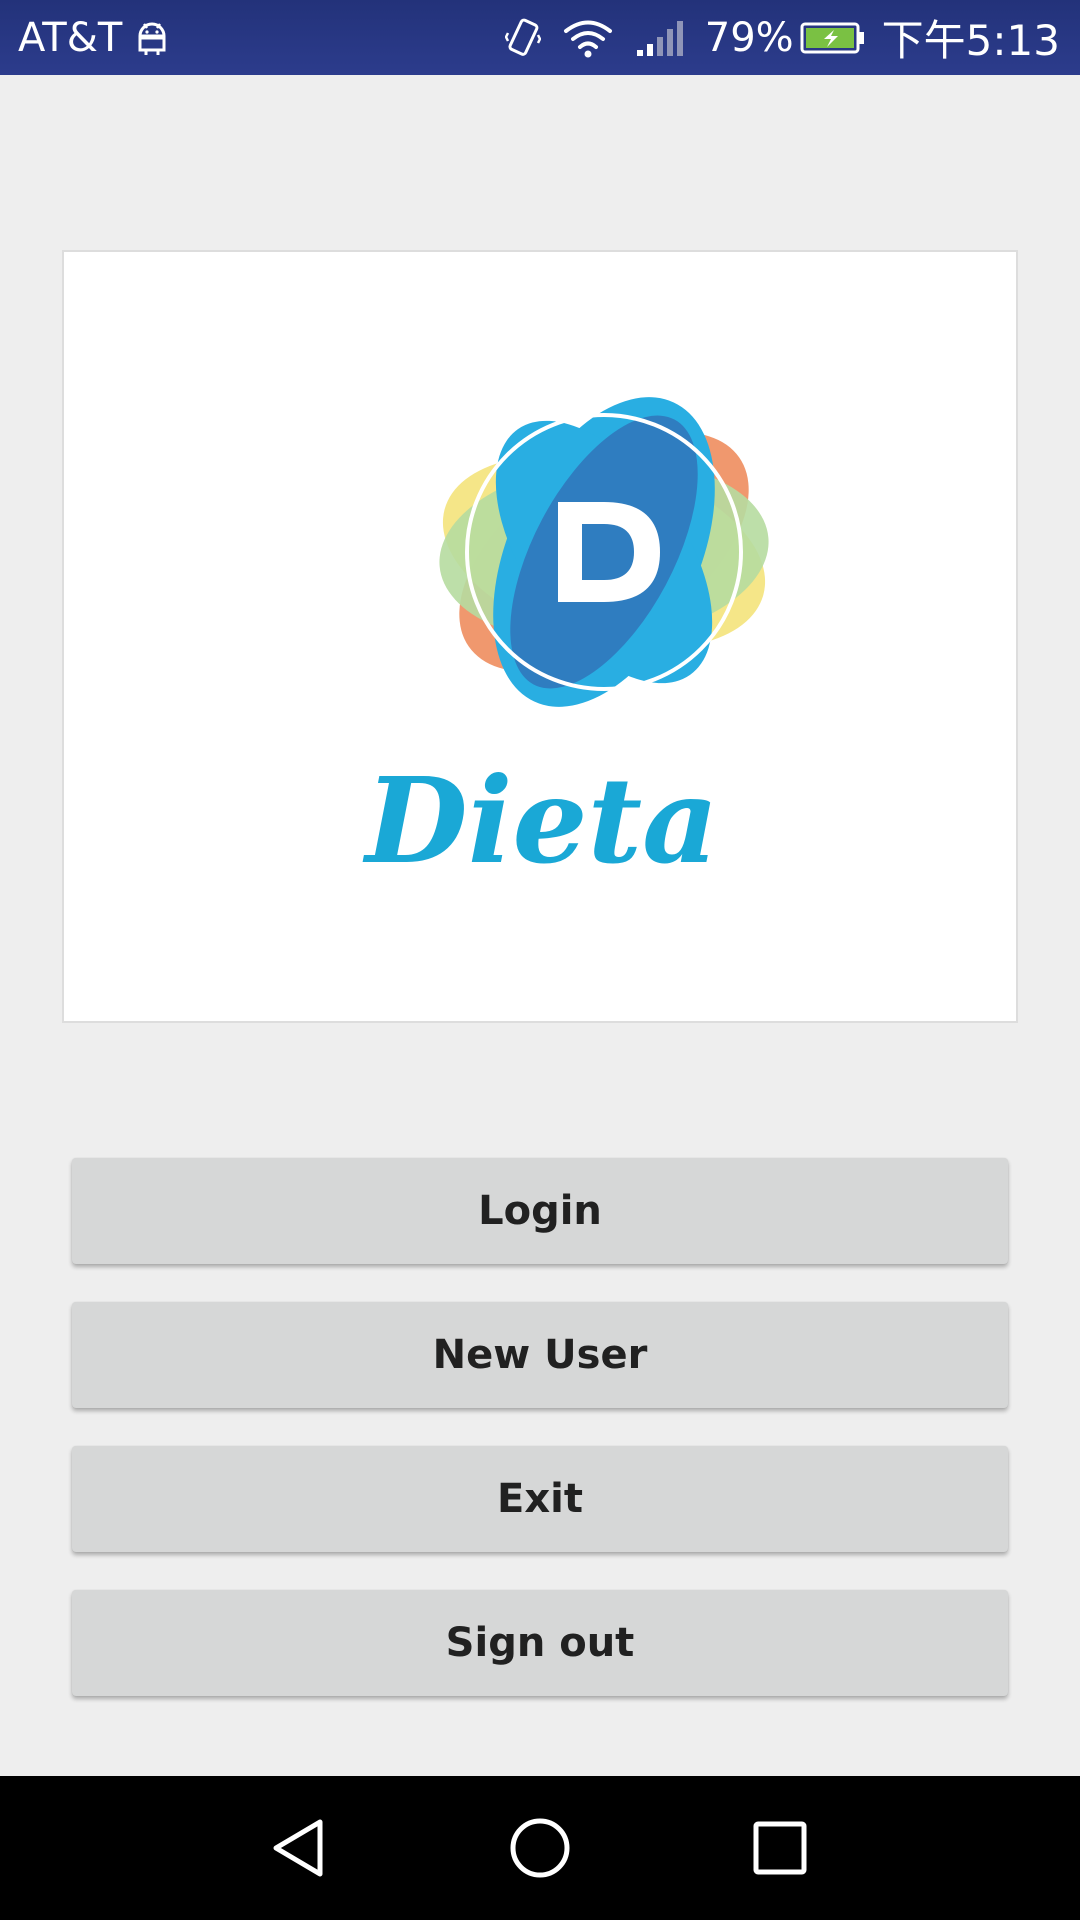 Image resolution: width=1080 pixels, height=1920 pixels. Describe the element at coordinates (522, 37) in the screenshot. I see `vibrate-icon` at that location.